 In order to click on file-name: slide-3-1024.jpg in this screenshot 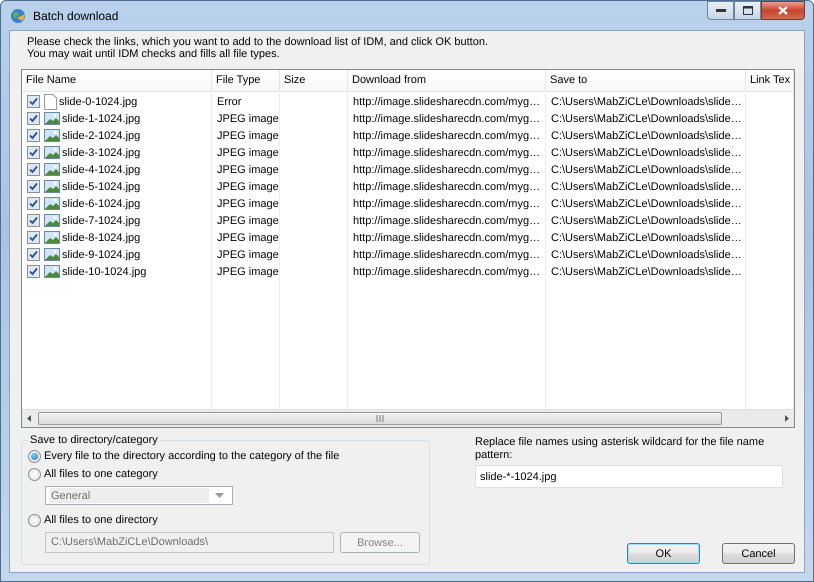, I will do `click(101, 152)`.